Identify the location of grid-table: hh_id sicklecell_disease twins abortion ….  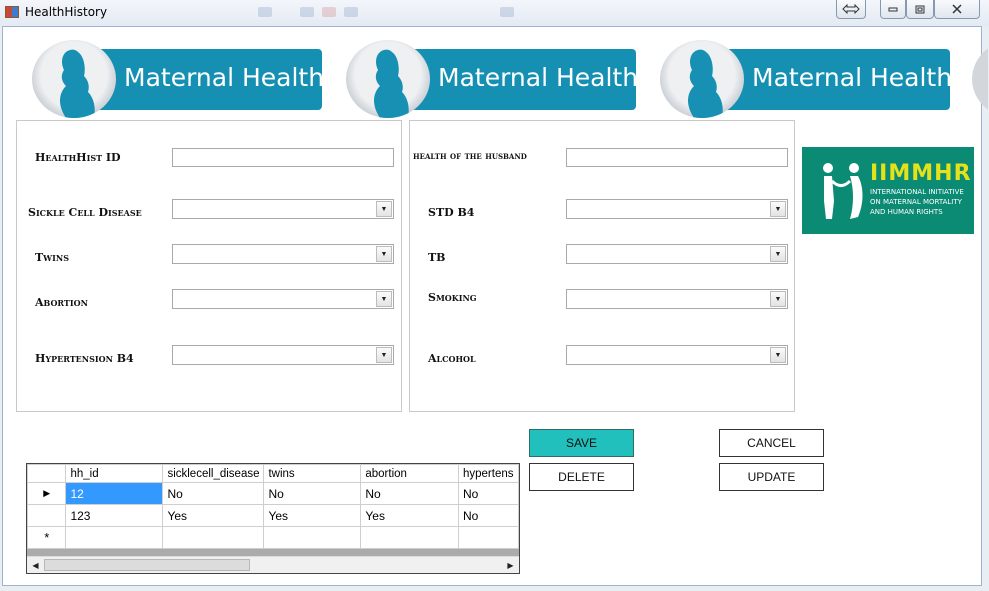
(273, 506).